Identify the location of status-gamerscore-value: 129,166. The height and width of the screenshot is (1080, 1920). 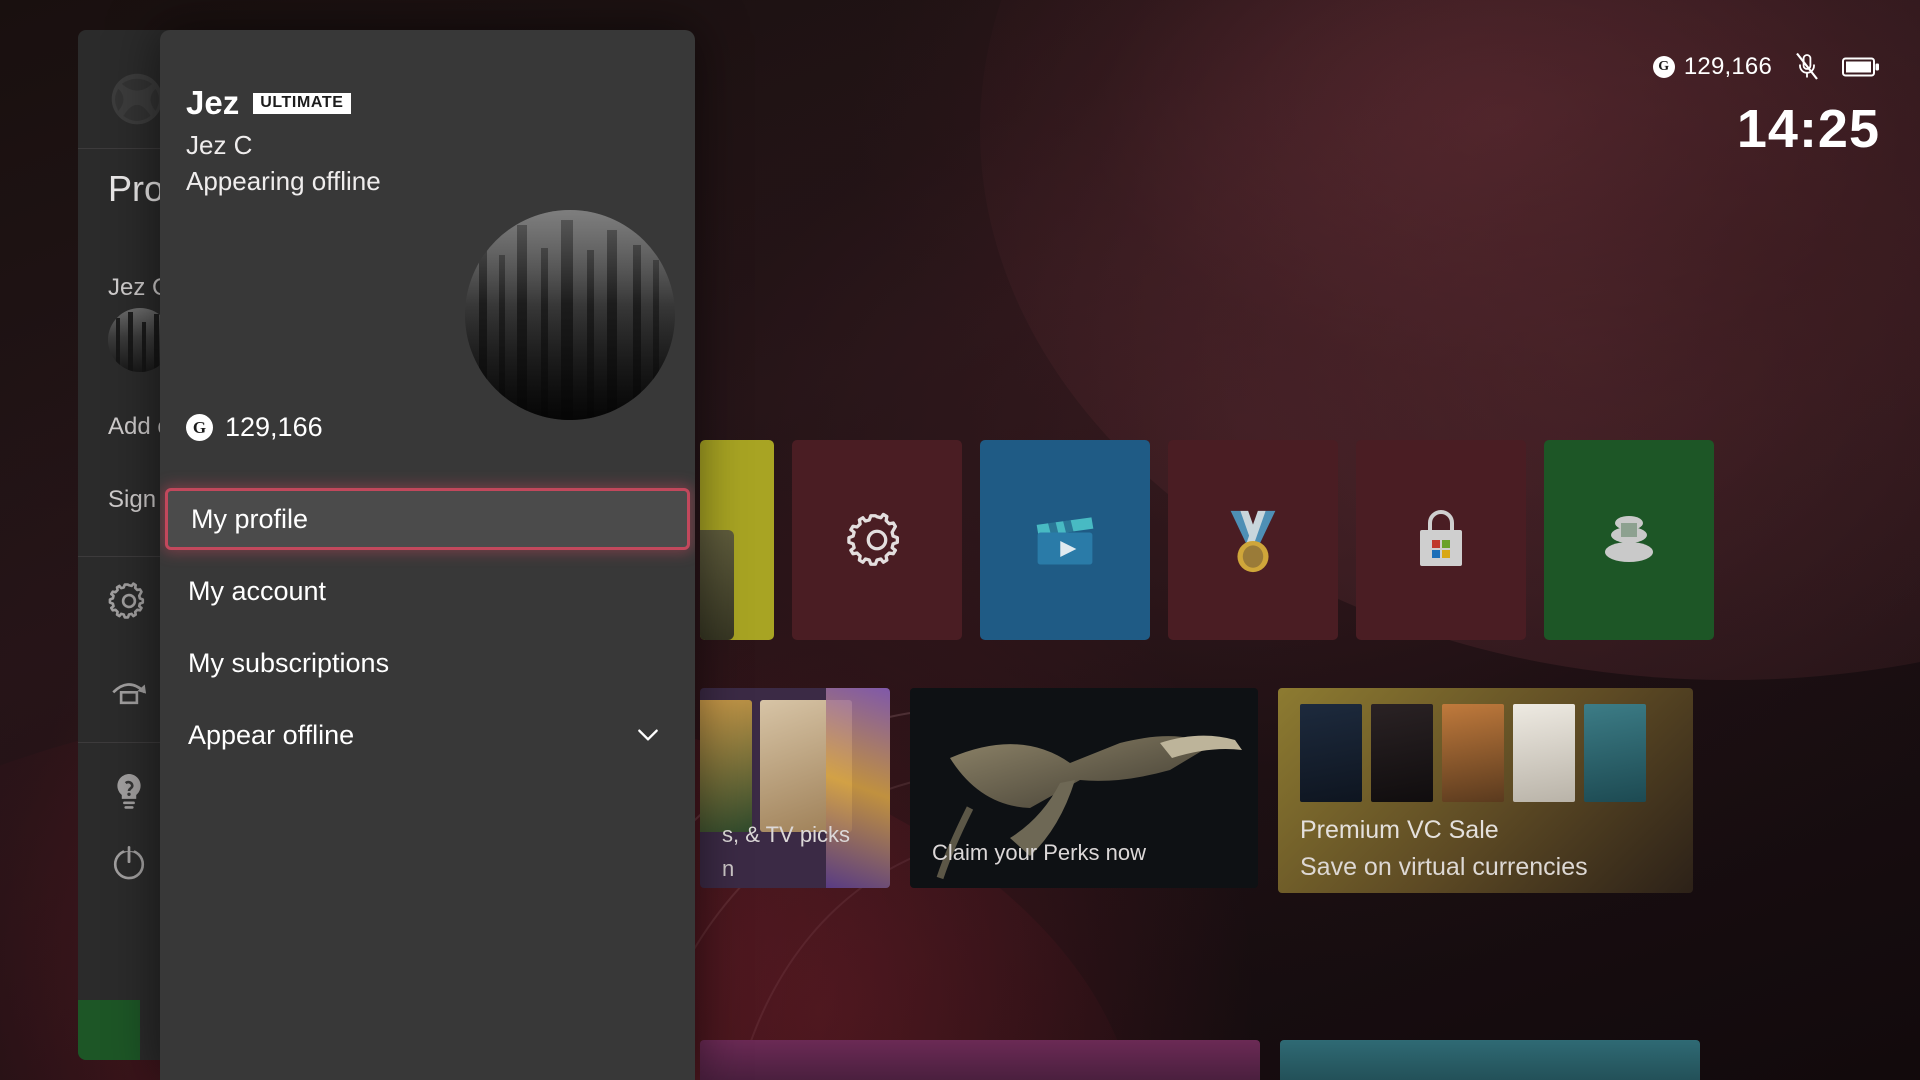
(1727, 66).